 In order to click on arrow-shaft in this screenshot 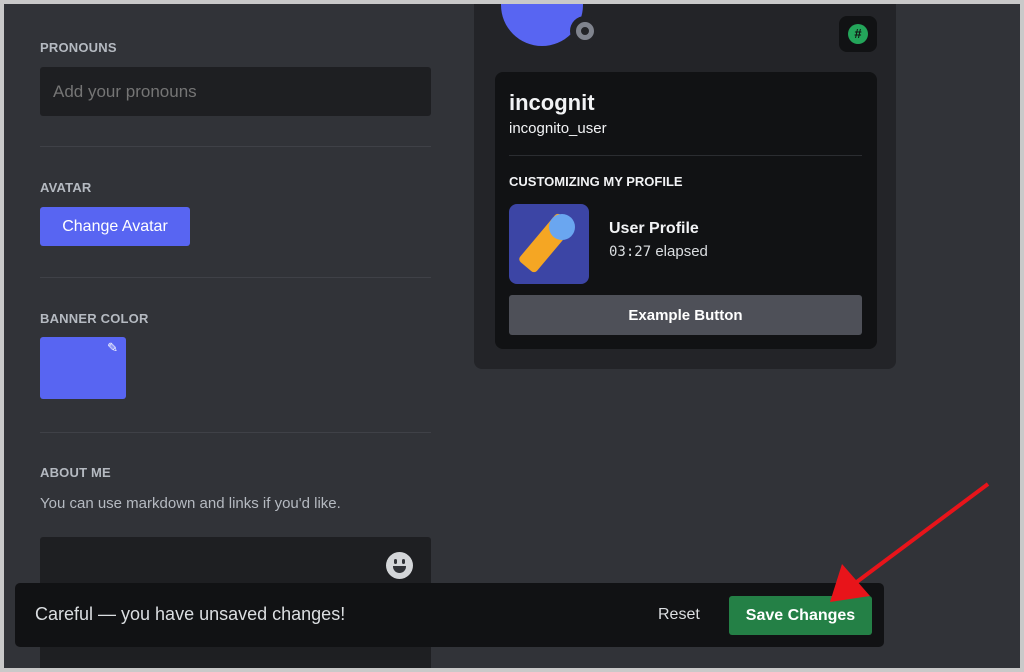, I will do `click(921, 534)`.